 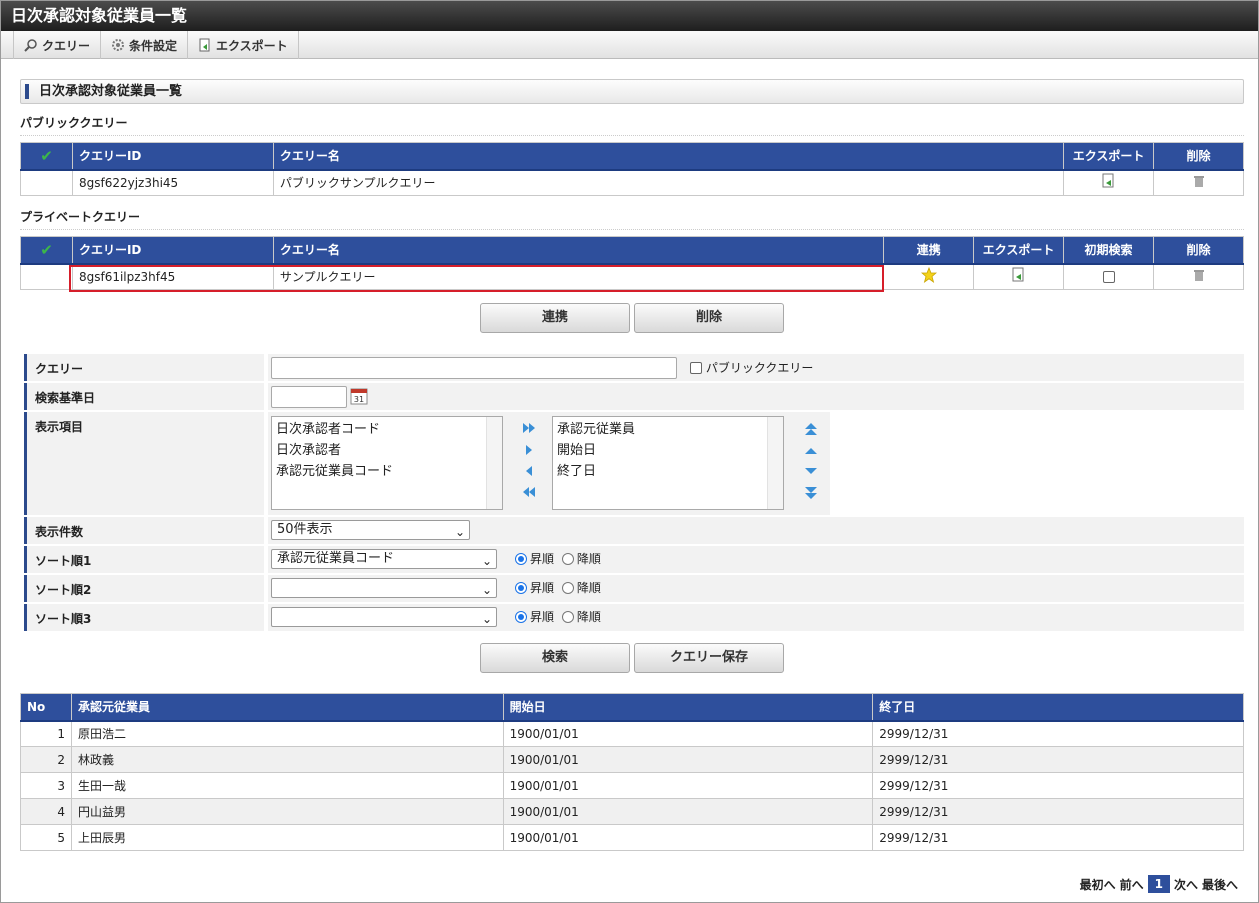 What do you see at coordinates (696, 368) in the screenshot?
I see `public-query-checkbox` at bounding box center [696, 368].